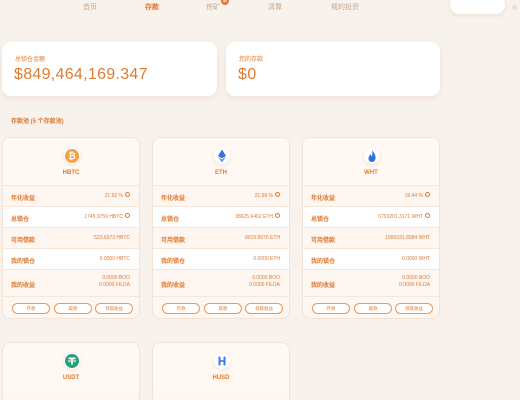 The height and width of the screenshot is (400, 520). Describe the element at coordinates (90, 7) in the screenshot. I see `nav-home: 首页` at that location.